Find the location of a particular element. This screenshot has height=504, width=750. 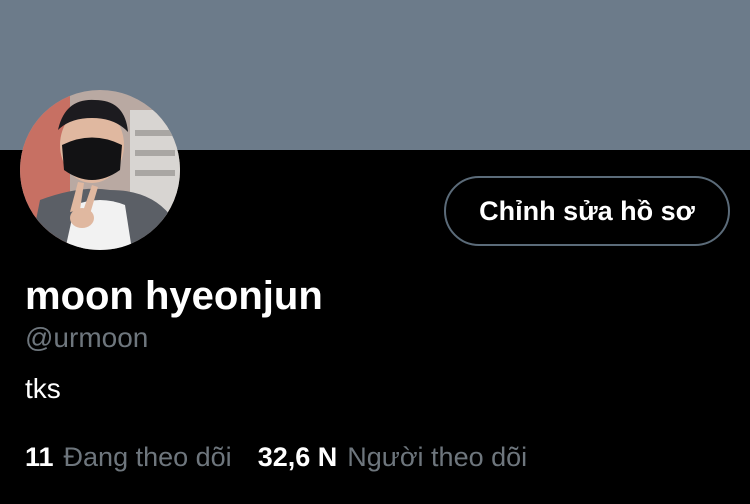

following-stat: 11 Đang theo dõi is located at coordinates (128, 457).